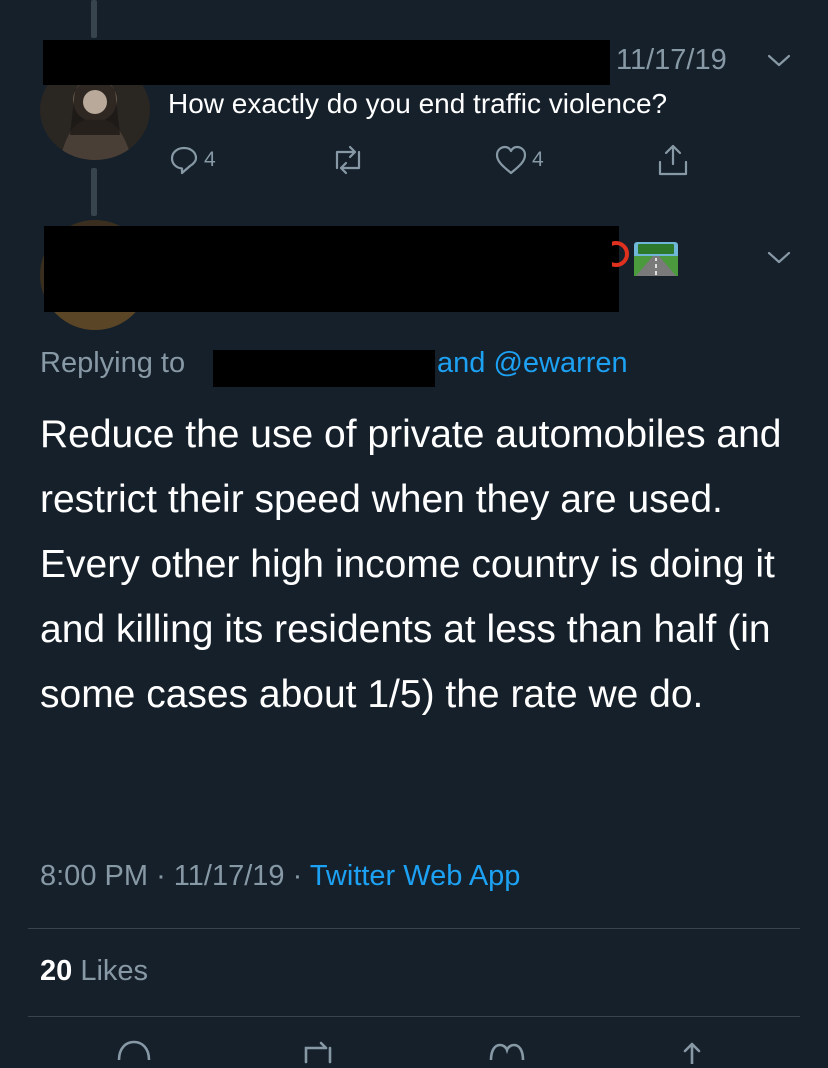 The height and width of the screenshot is (1068, 828). What do you see at coordinates (656, 261) in the screenshot?
I see `motorway-emoji` at bounding box center [656, 261].